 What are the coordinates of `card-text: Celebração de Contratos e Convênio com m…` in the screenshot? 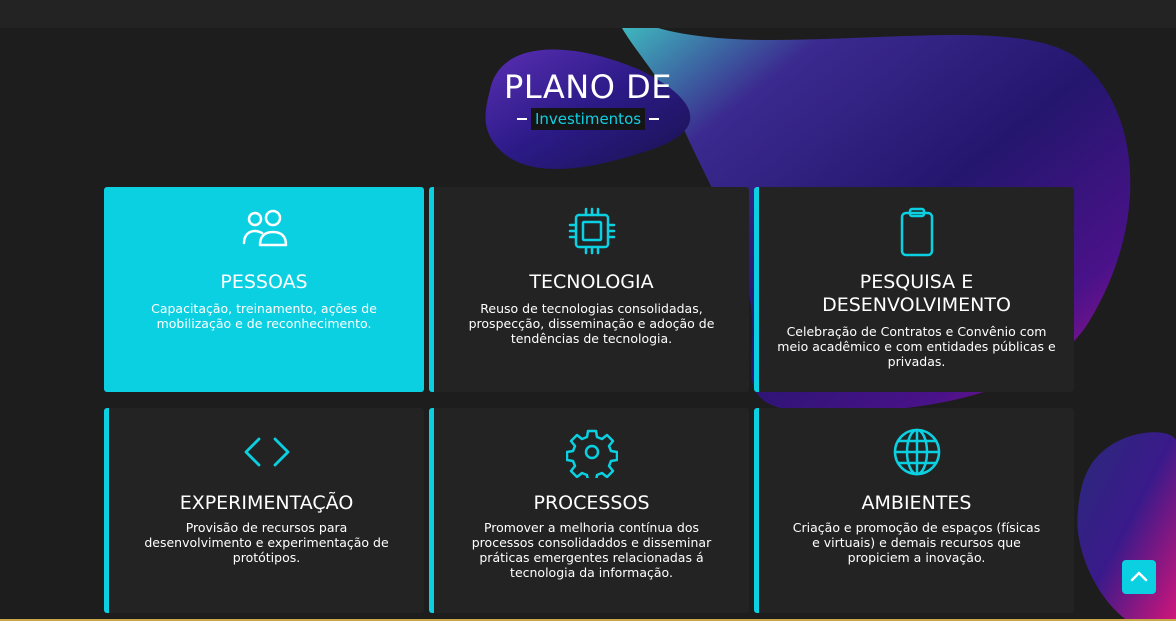 It's located at (916, 346).